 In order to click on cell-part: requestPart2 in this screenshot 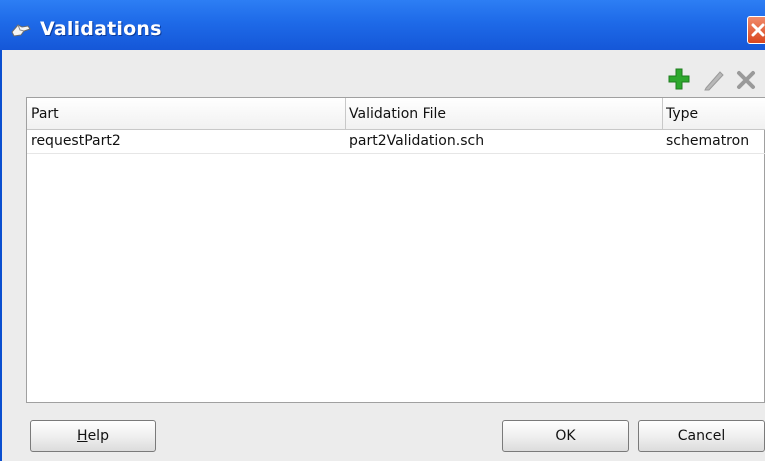, I will do `click(76, 141)`.